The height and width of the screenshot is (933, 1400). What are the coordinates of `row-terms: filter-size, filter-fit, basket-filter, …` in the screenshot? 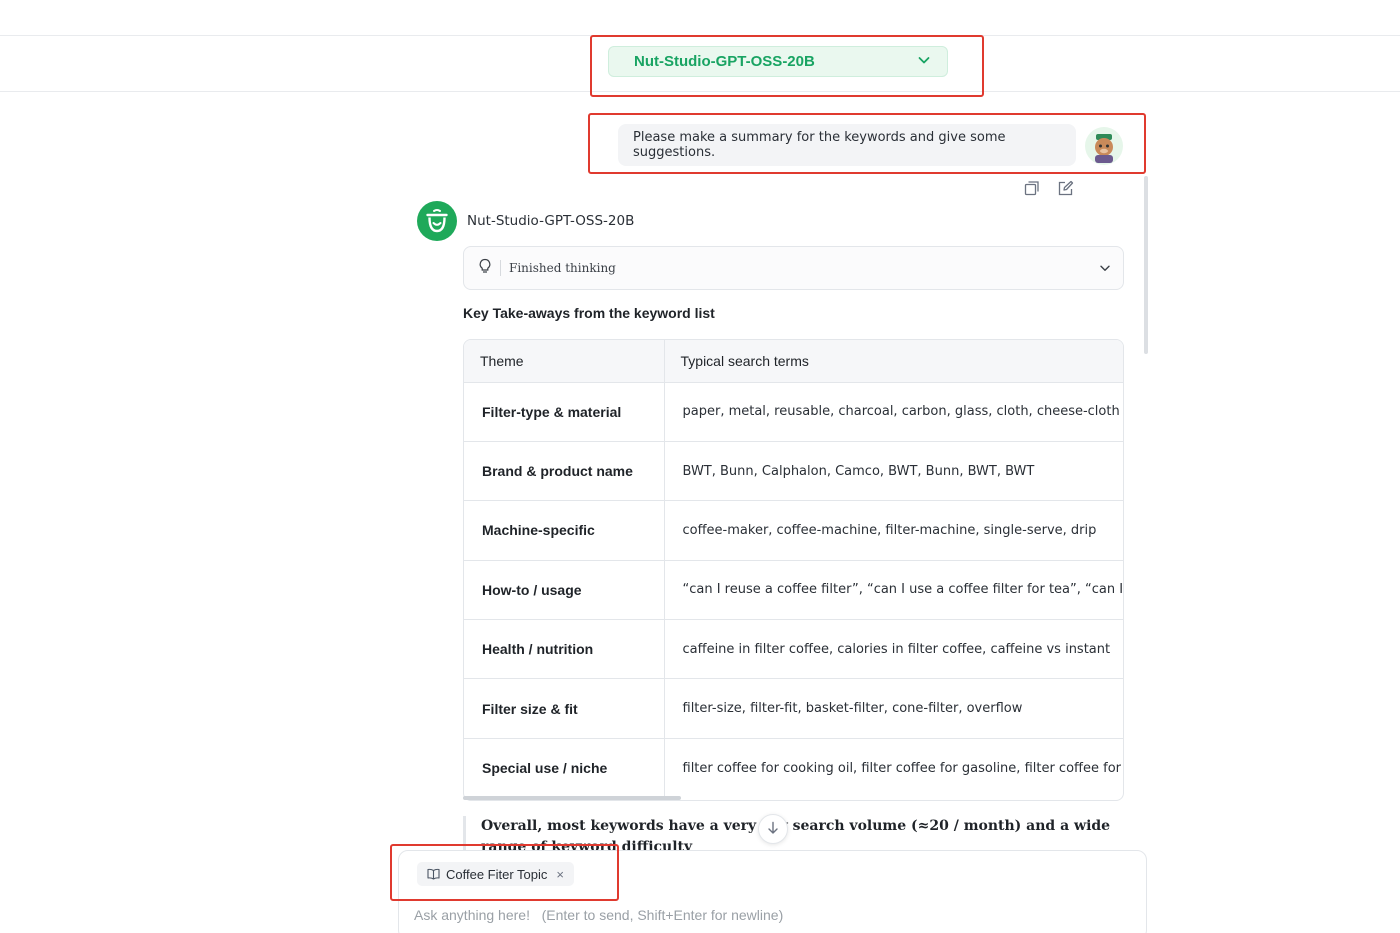 It's located at (893, 708).